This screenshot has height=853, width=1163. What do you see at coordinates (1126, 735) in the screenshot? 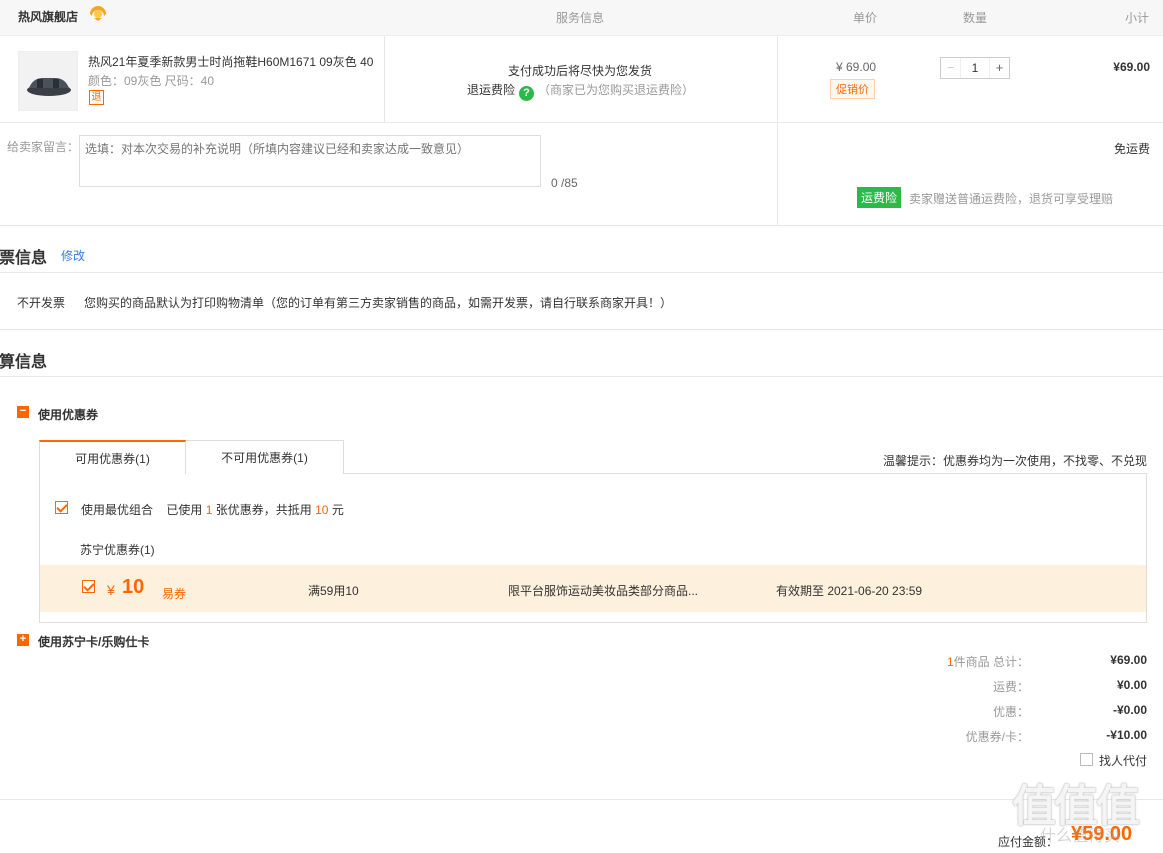
I see `coupon-deduct-value: -¥10.00` at bounding box center [1126, 735].